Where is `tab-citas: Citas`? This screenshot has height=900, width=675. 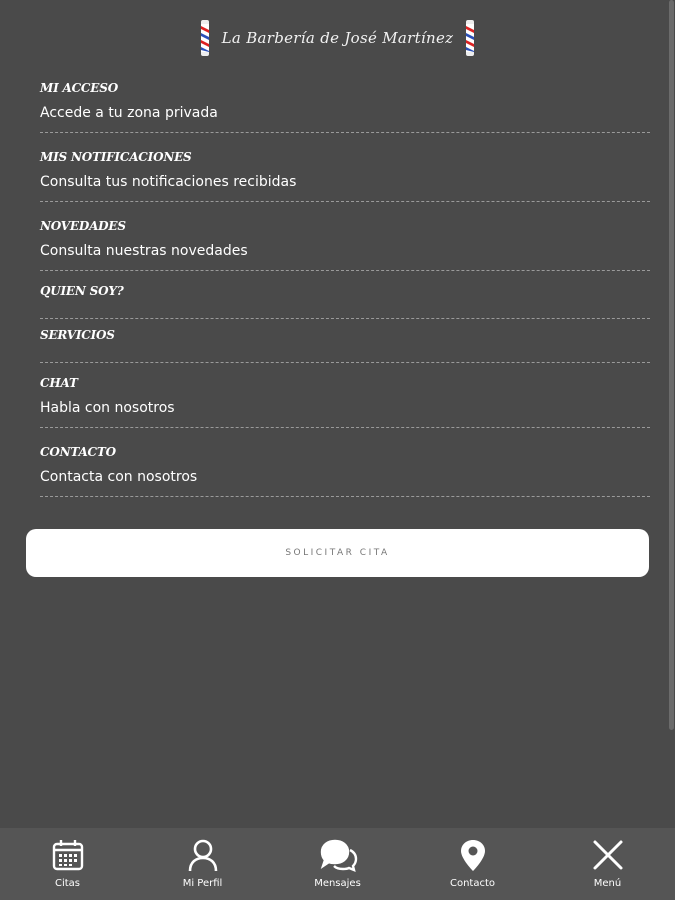 tab-citas: Citas is located at coordinates (67, 864).